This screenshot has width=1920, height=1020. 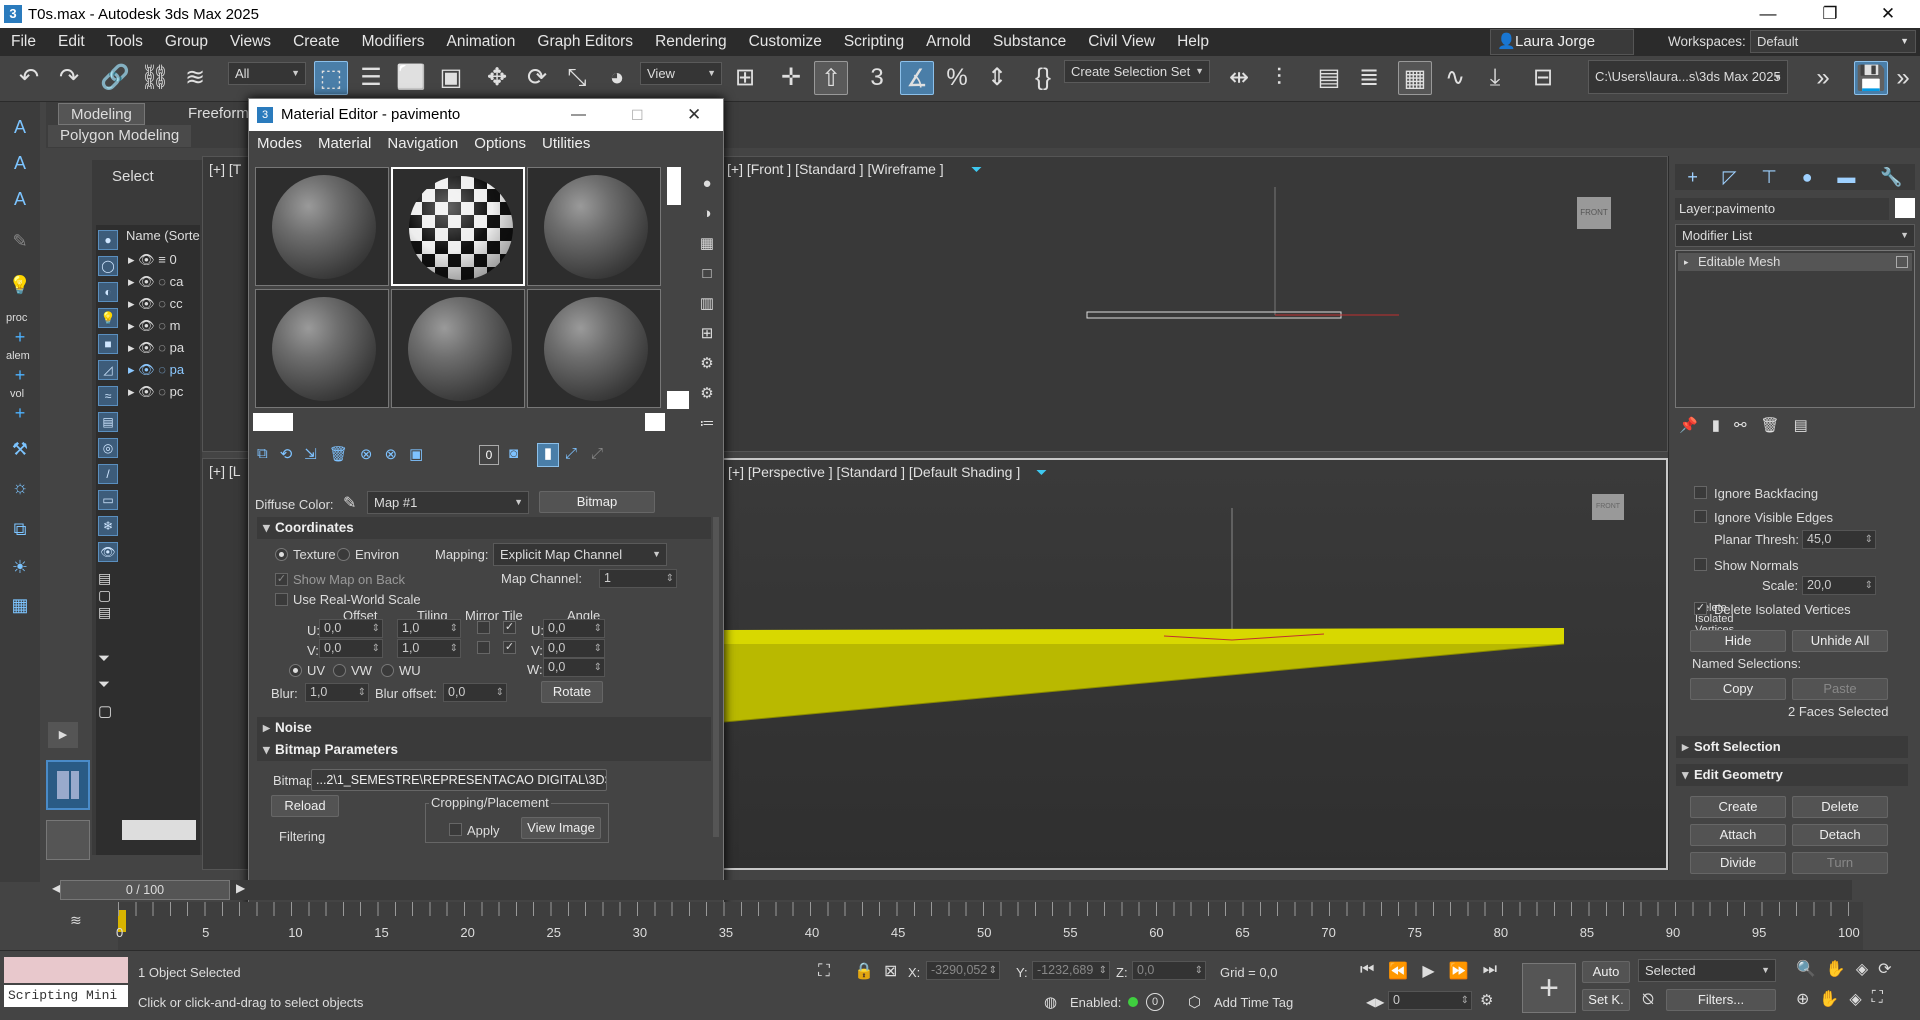 I want to click on modifier-list-select: Modifier List, so click(x=1795, y=235).